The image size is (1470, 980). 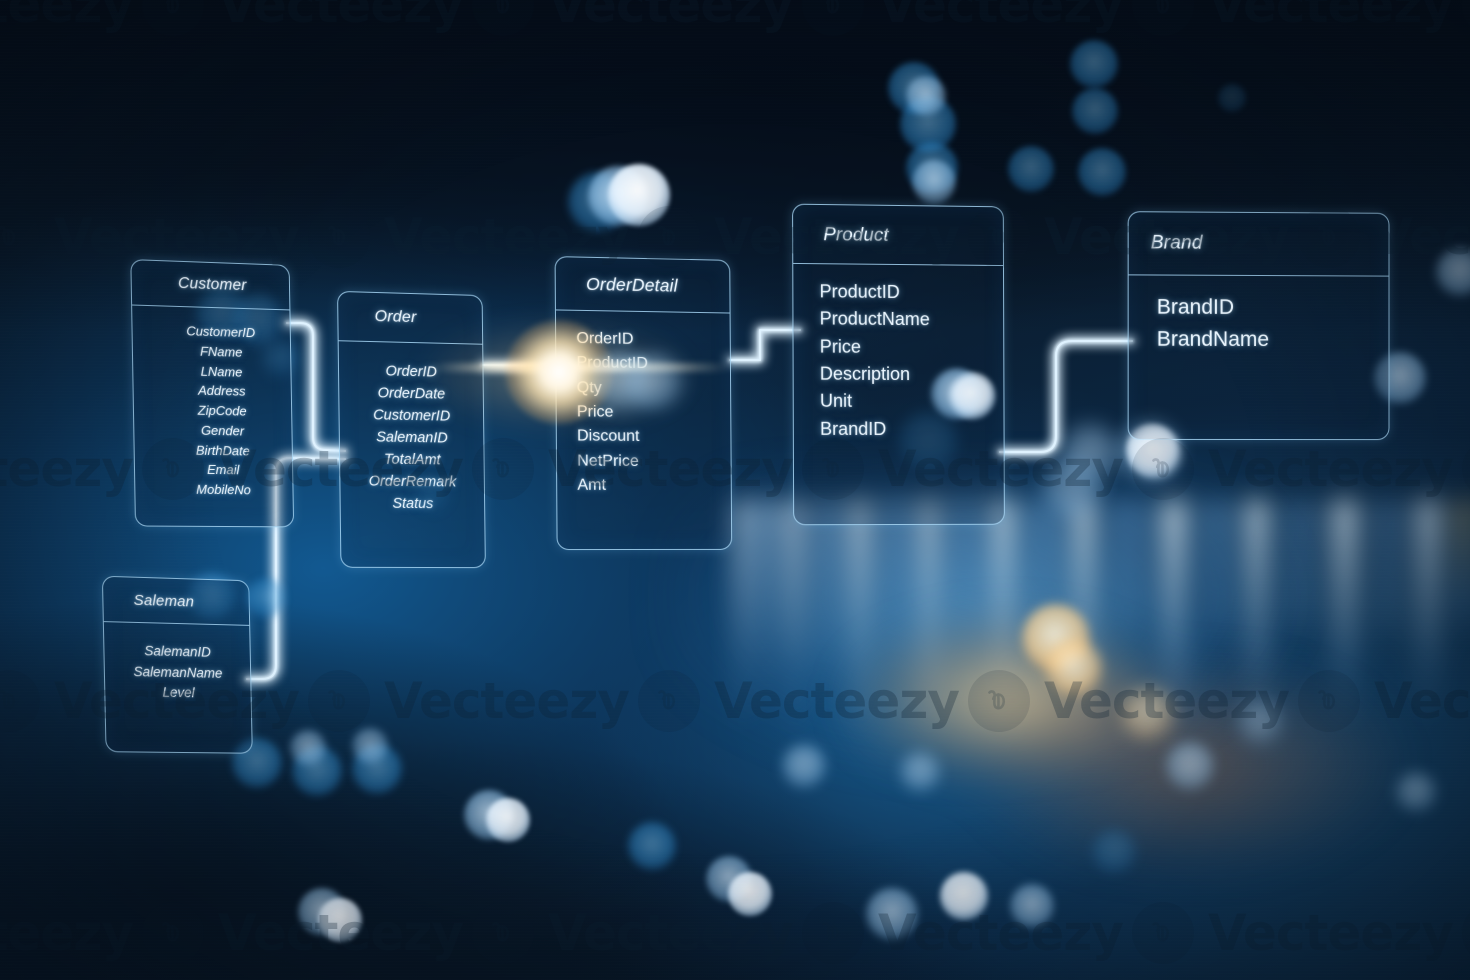 What do you see at coordinates (642, 285) in the screenshot?
I see `table-orderdetail-title: OrderDetail` at bounding box center [642, 285].